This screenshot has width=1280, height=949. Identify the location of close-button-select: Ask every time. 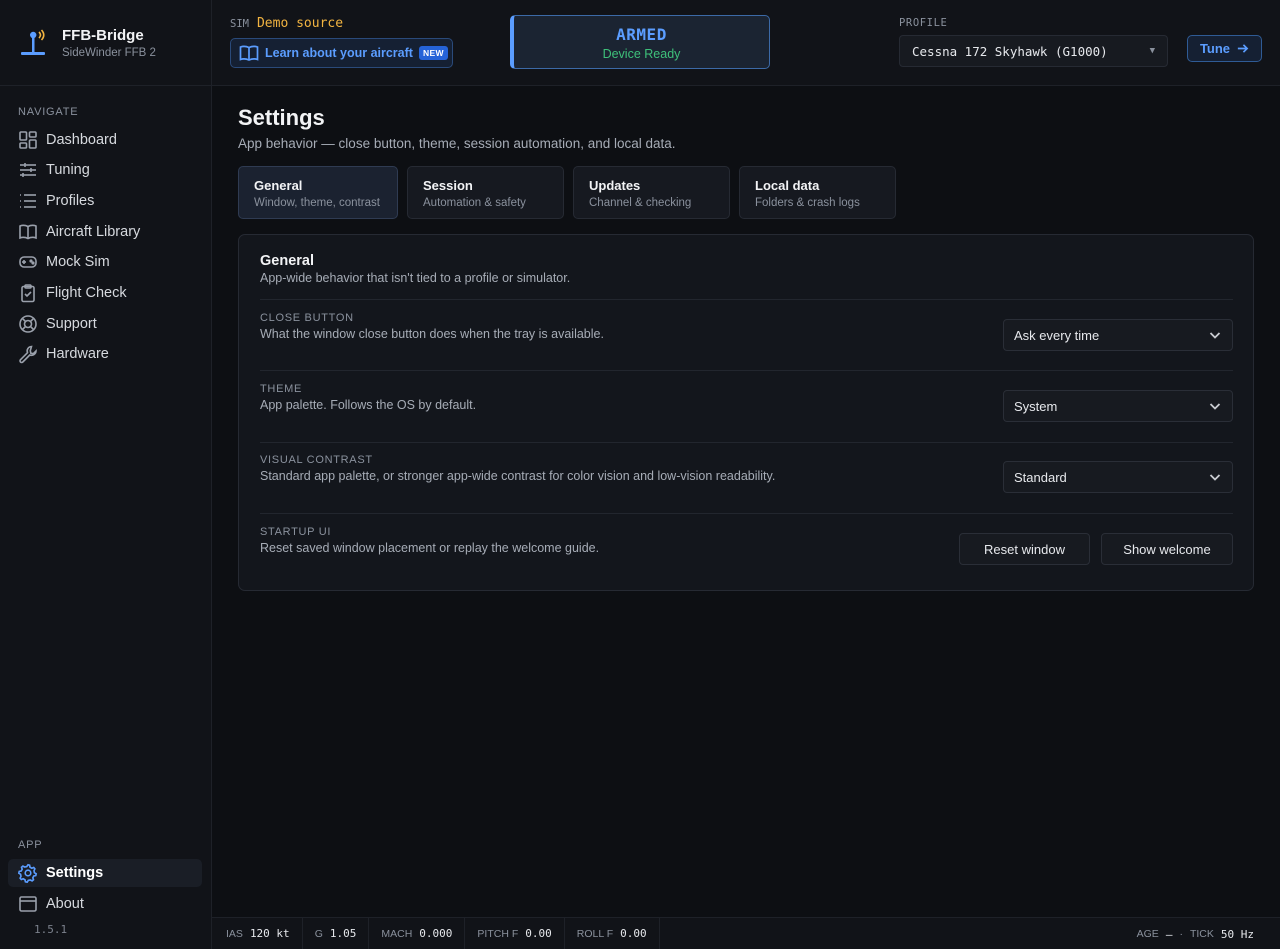
(1118, 335).